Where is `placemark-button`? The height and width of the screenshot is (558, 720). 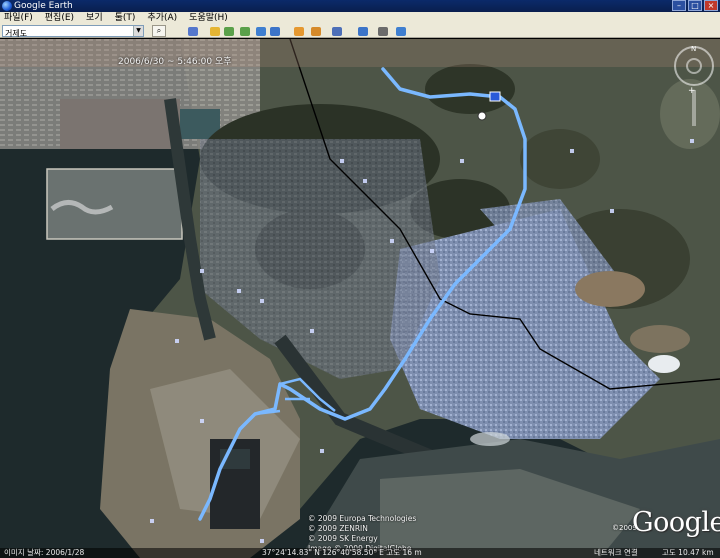 placemark-button is located at coordinates (215, 31).